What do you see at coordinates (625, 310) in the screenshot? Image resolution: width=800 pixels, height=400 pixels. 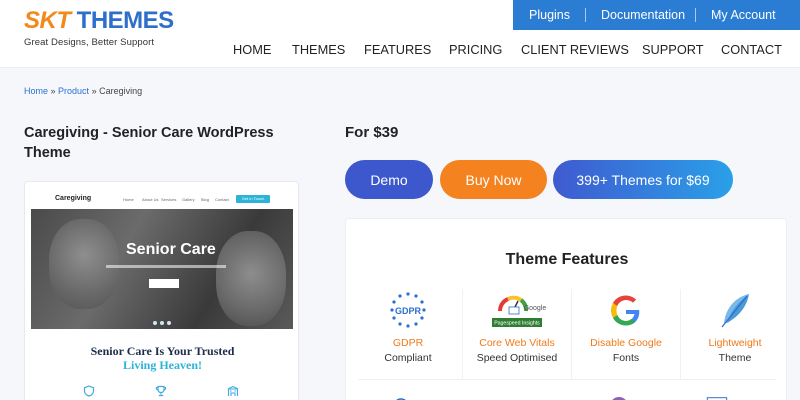 I see `google-icon` at bounding box center [625, 310].